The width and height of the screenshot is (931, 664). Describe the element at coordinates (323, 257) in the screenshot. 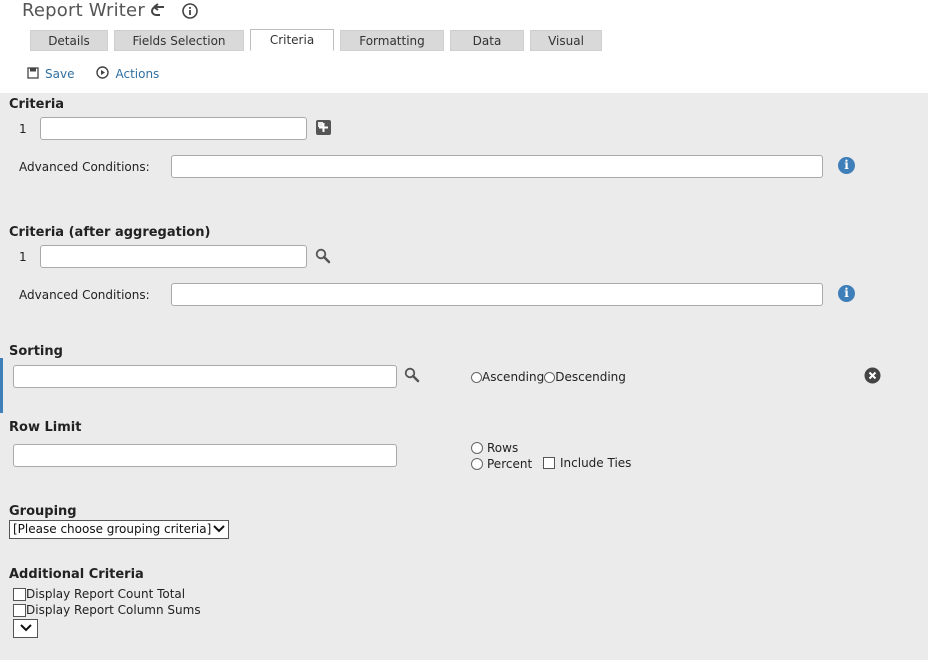

I see `search-icon` at that location.